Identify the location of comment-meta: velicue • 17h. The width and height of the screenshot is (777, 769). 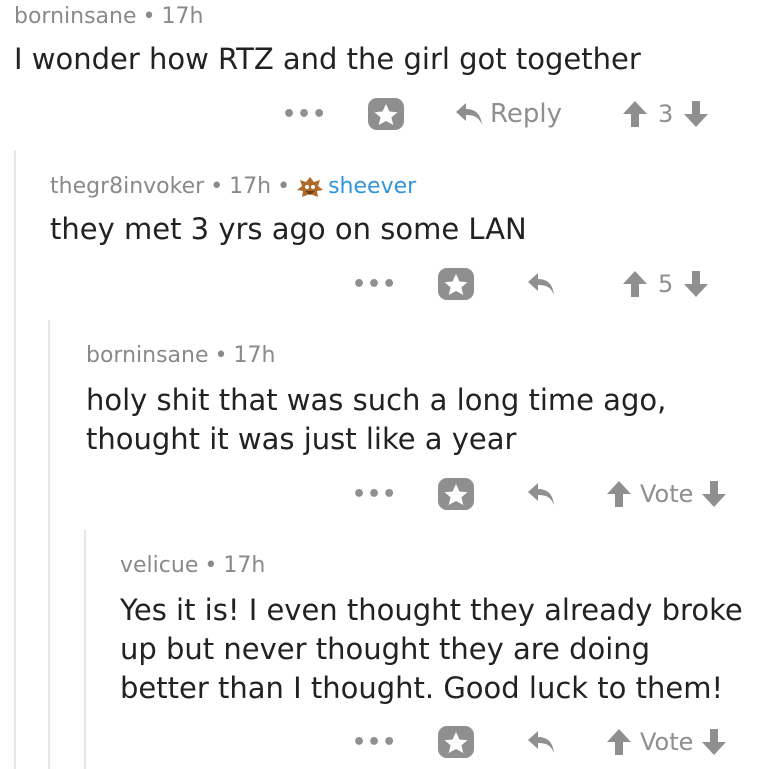
(192, 565).